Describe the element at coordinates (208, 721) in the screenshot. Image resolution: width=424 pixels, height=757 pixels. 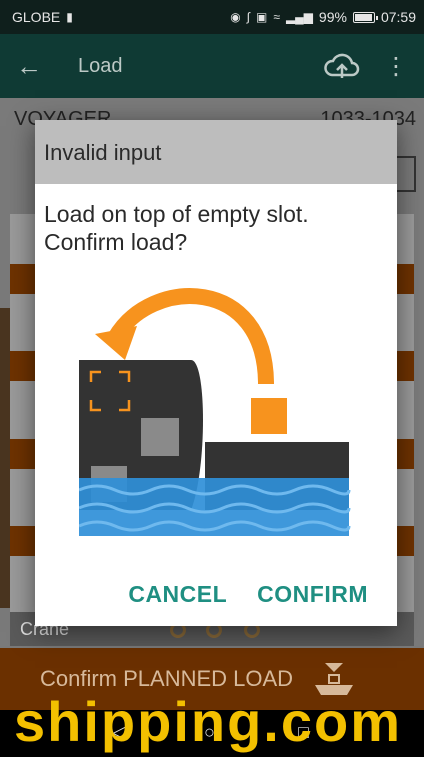
I see `watermark-text: shipping.com` at that location.